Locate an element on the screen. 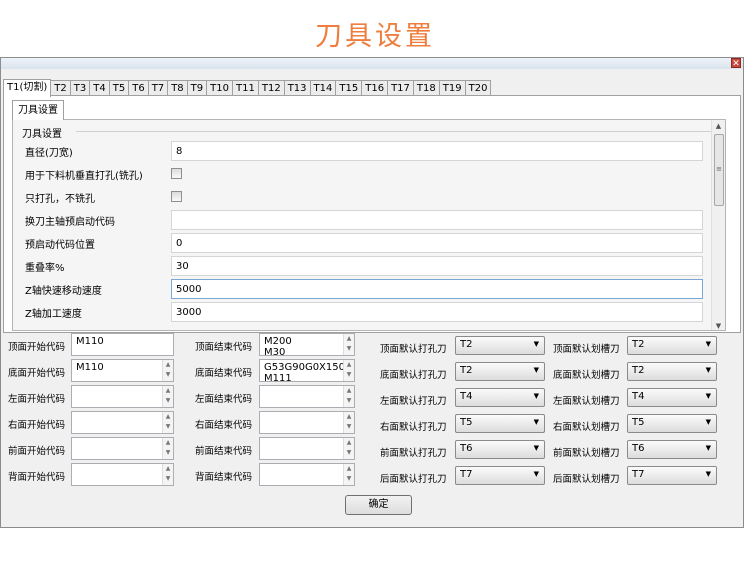 This screenshot has height=561, width=750. tab-t10: T10 is located at coordinates (219, 88).